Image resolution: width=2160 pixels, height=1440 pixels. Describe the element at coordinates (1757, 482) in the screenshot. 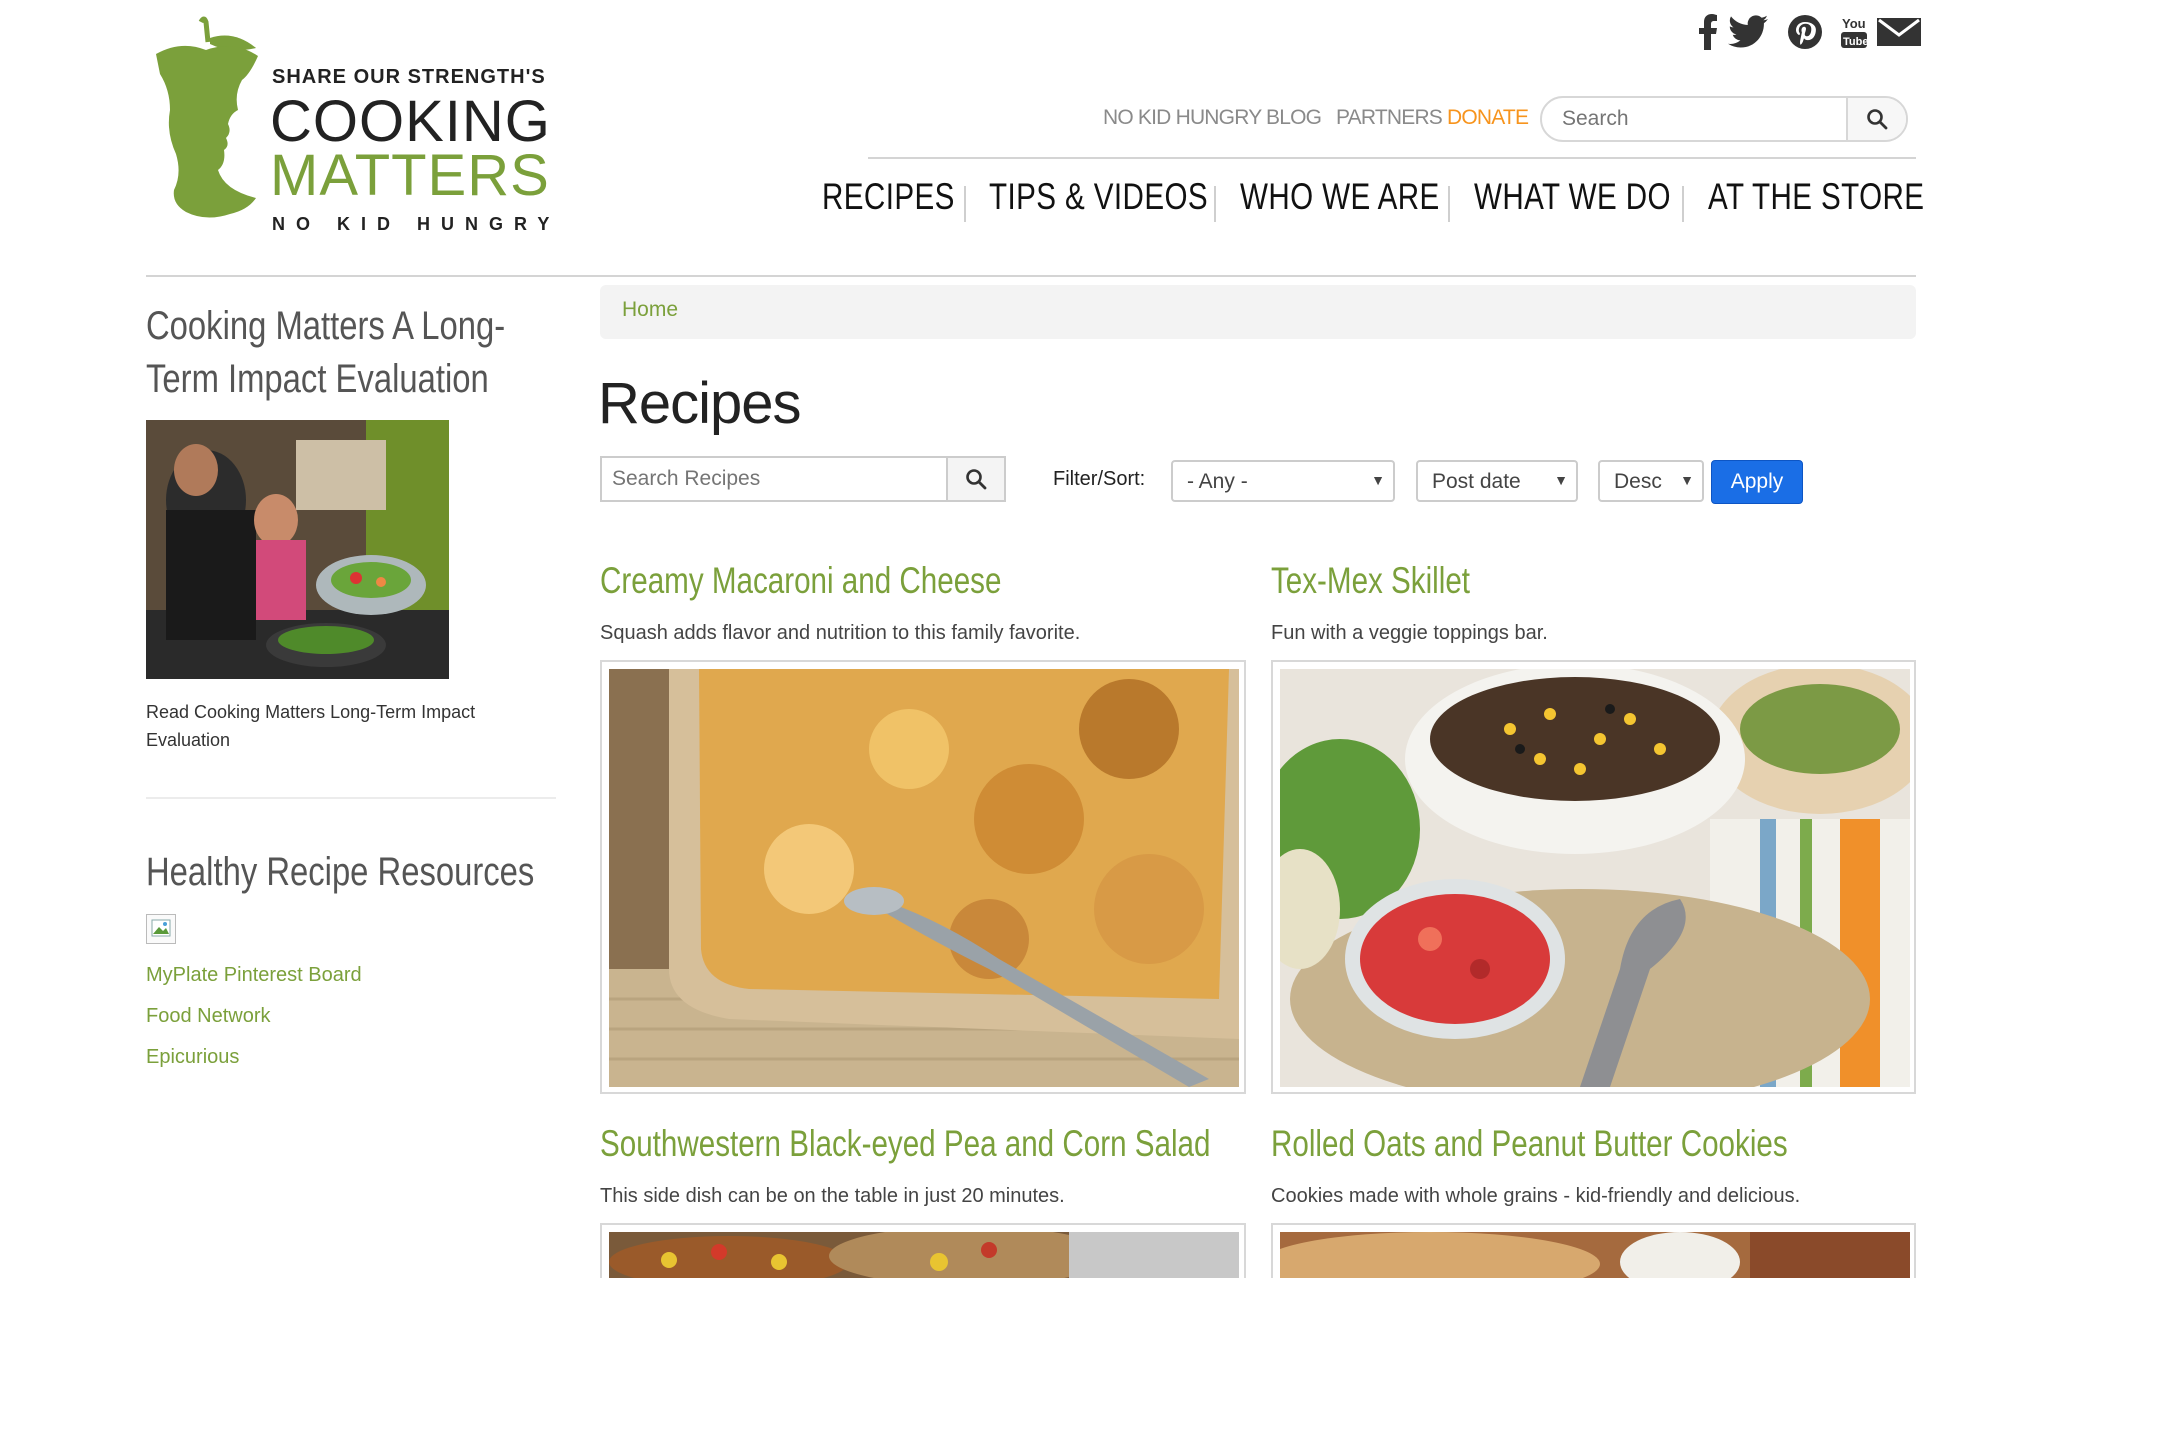

I see `apply-button: Apply` at that location.